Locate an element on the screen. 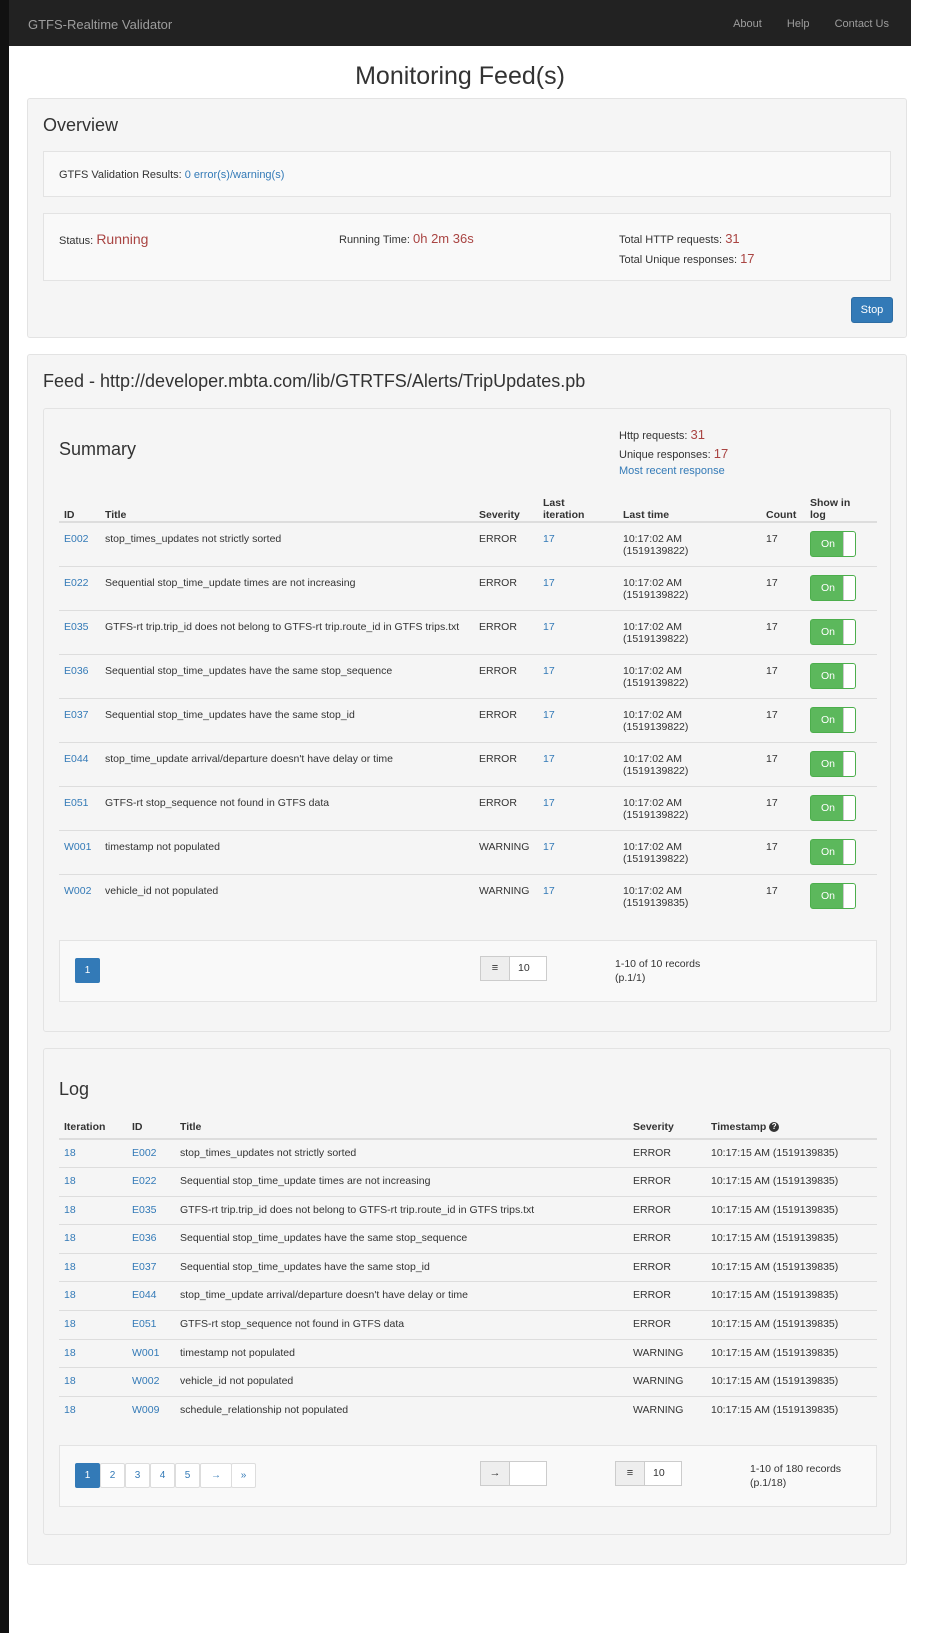 The height and width of the screenshot is (1633, 950). summary-row-id: E035 is located at coordinates (79, 631).